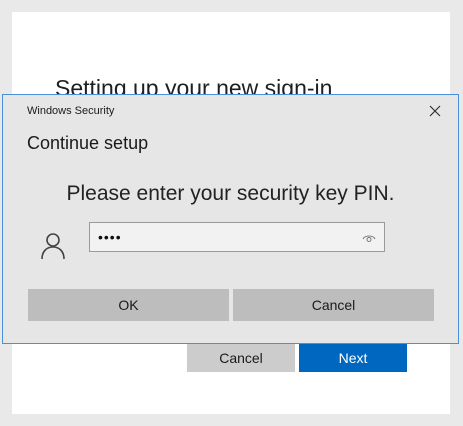 The width and height of the screenshot is (463, 426). What do you see at coordinates (88, 143) in the screenshot?
I see `dialog-heading: Continue setup` at bounding box center [88, 143].